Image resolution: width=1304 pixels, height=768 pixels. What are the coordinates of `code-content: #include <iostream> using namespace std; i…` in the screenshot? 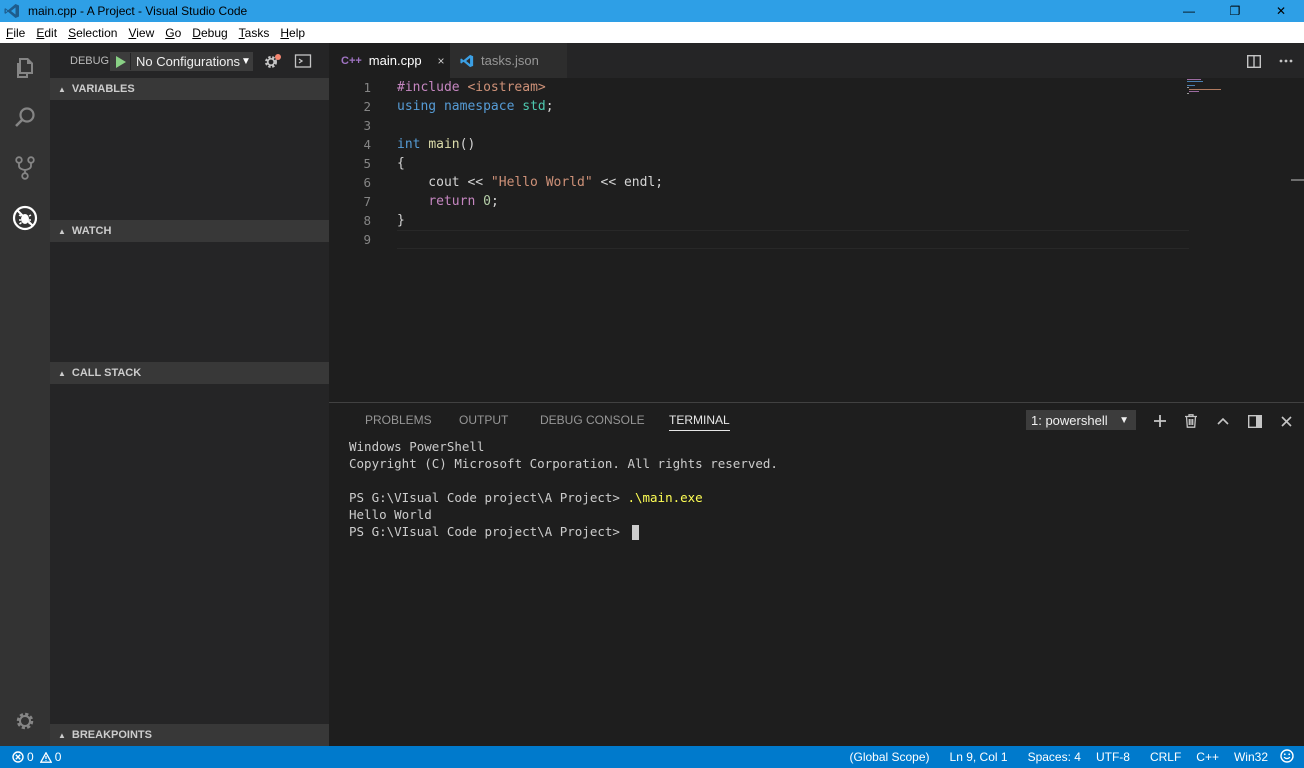 It's located at (530, 163).